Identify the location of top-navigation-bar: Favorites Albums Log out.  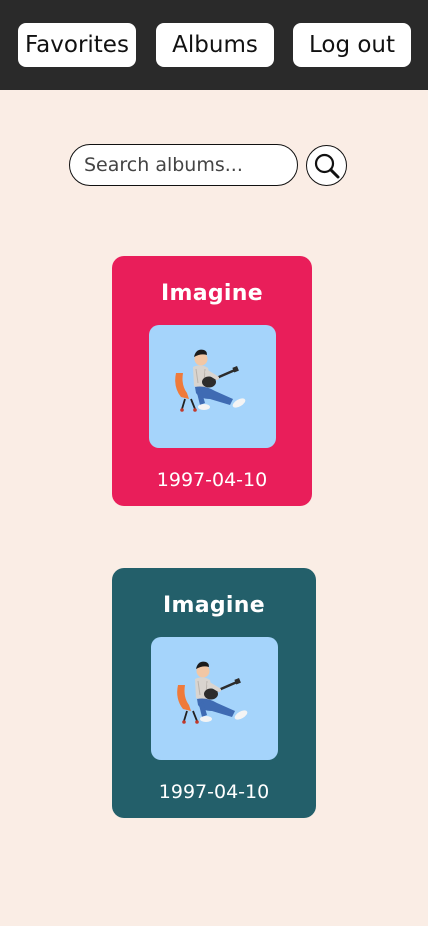
(214, 45).